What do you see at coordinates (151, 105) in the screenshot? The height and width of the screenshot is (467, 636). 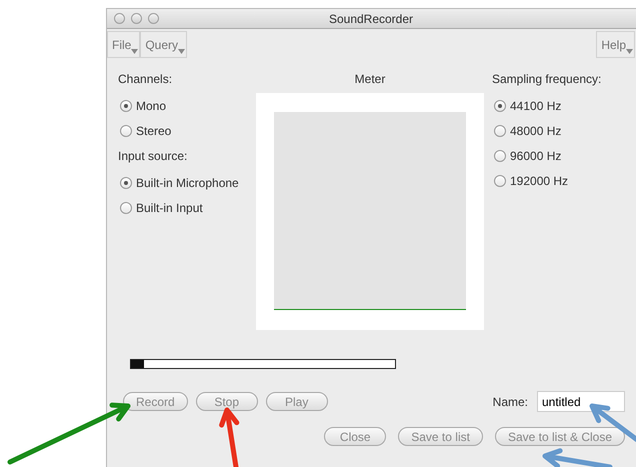 I see `radio-label: Mono` at bounding box center [151, 105].